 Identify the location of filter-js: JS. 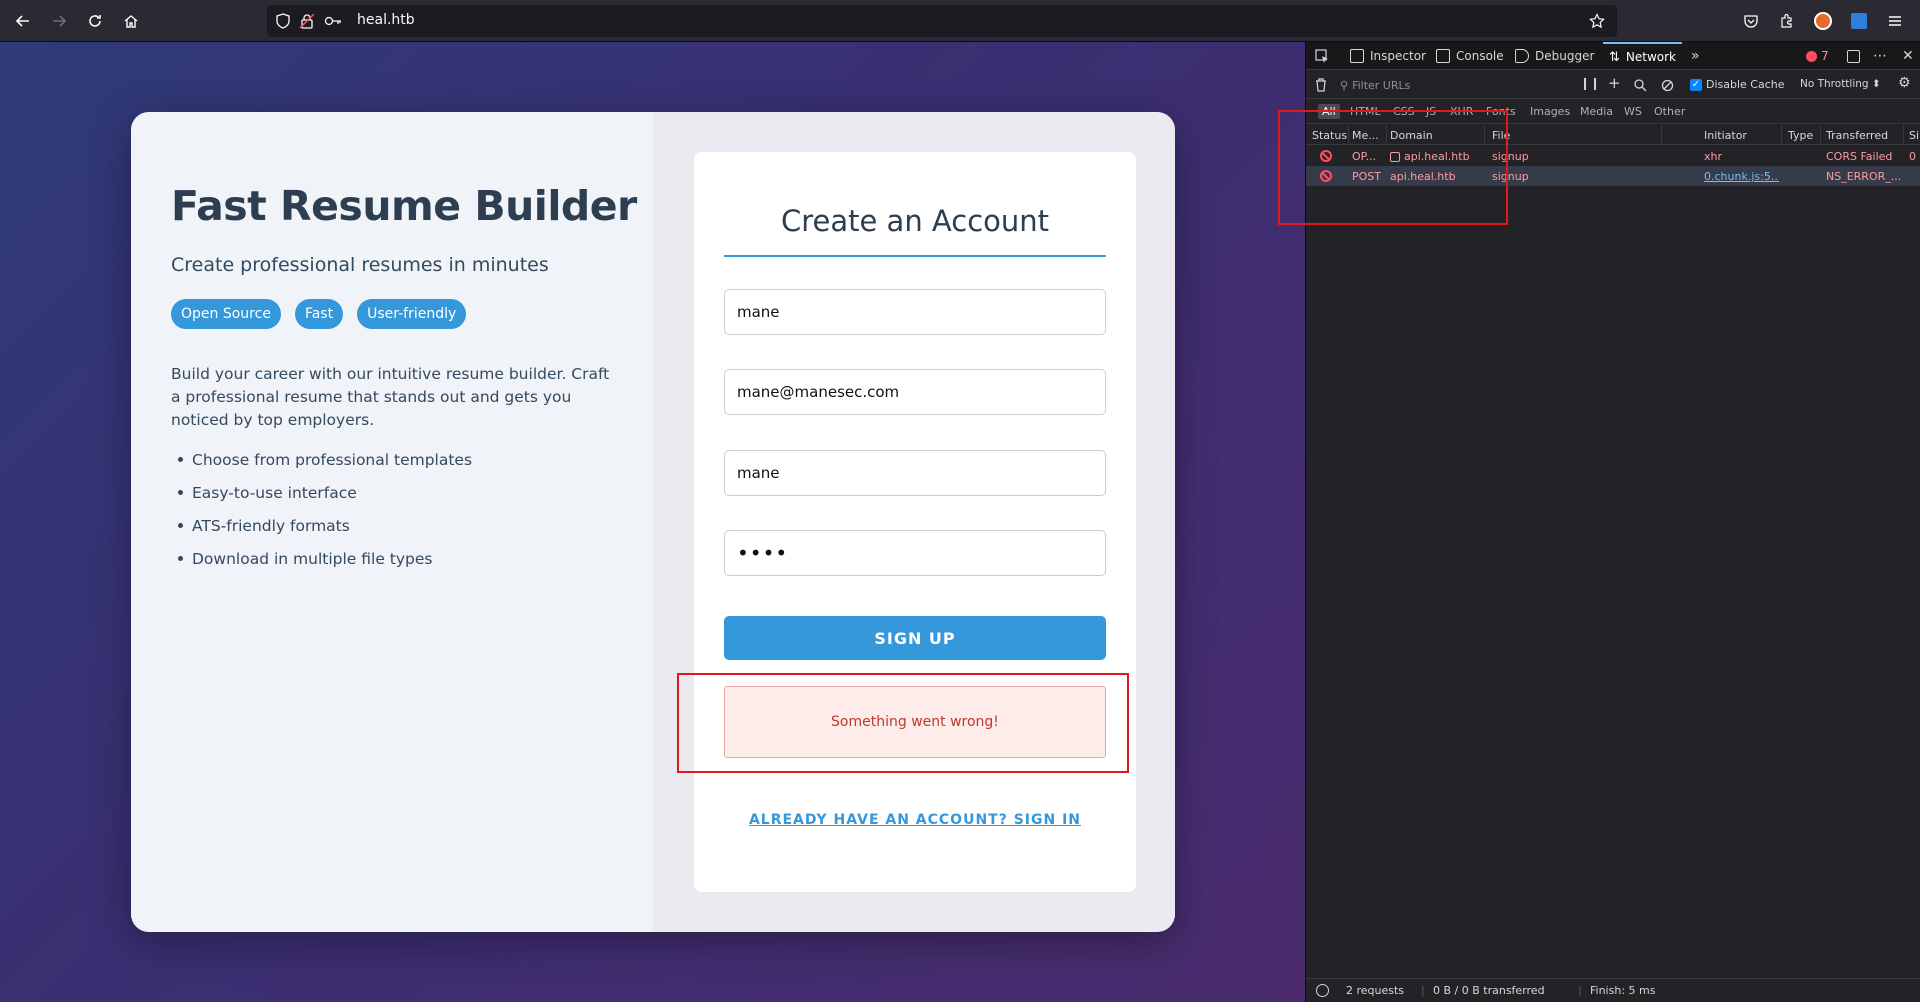
(1431, 111).